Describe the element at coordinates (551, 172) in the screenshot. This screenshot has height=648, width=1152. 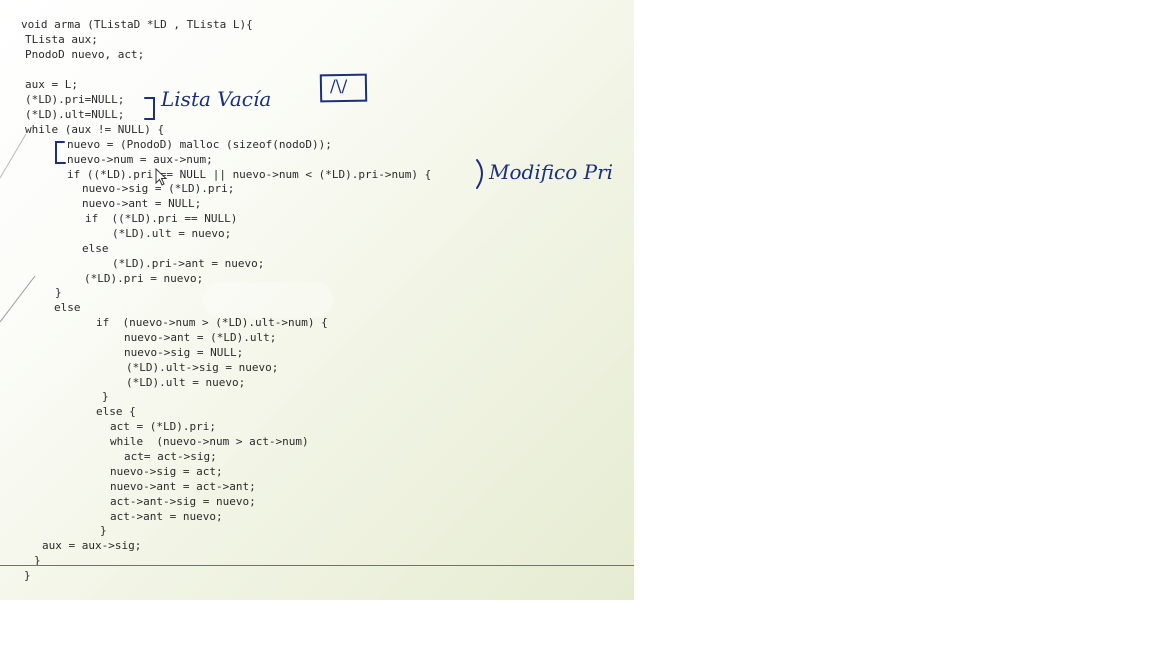
I see `handwritten-note-modifico-pri: Modifico Pri` at that location.